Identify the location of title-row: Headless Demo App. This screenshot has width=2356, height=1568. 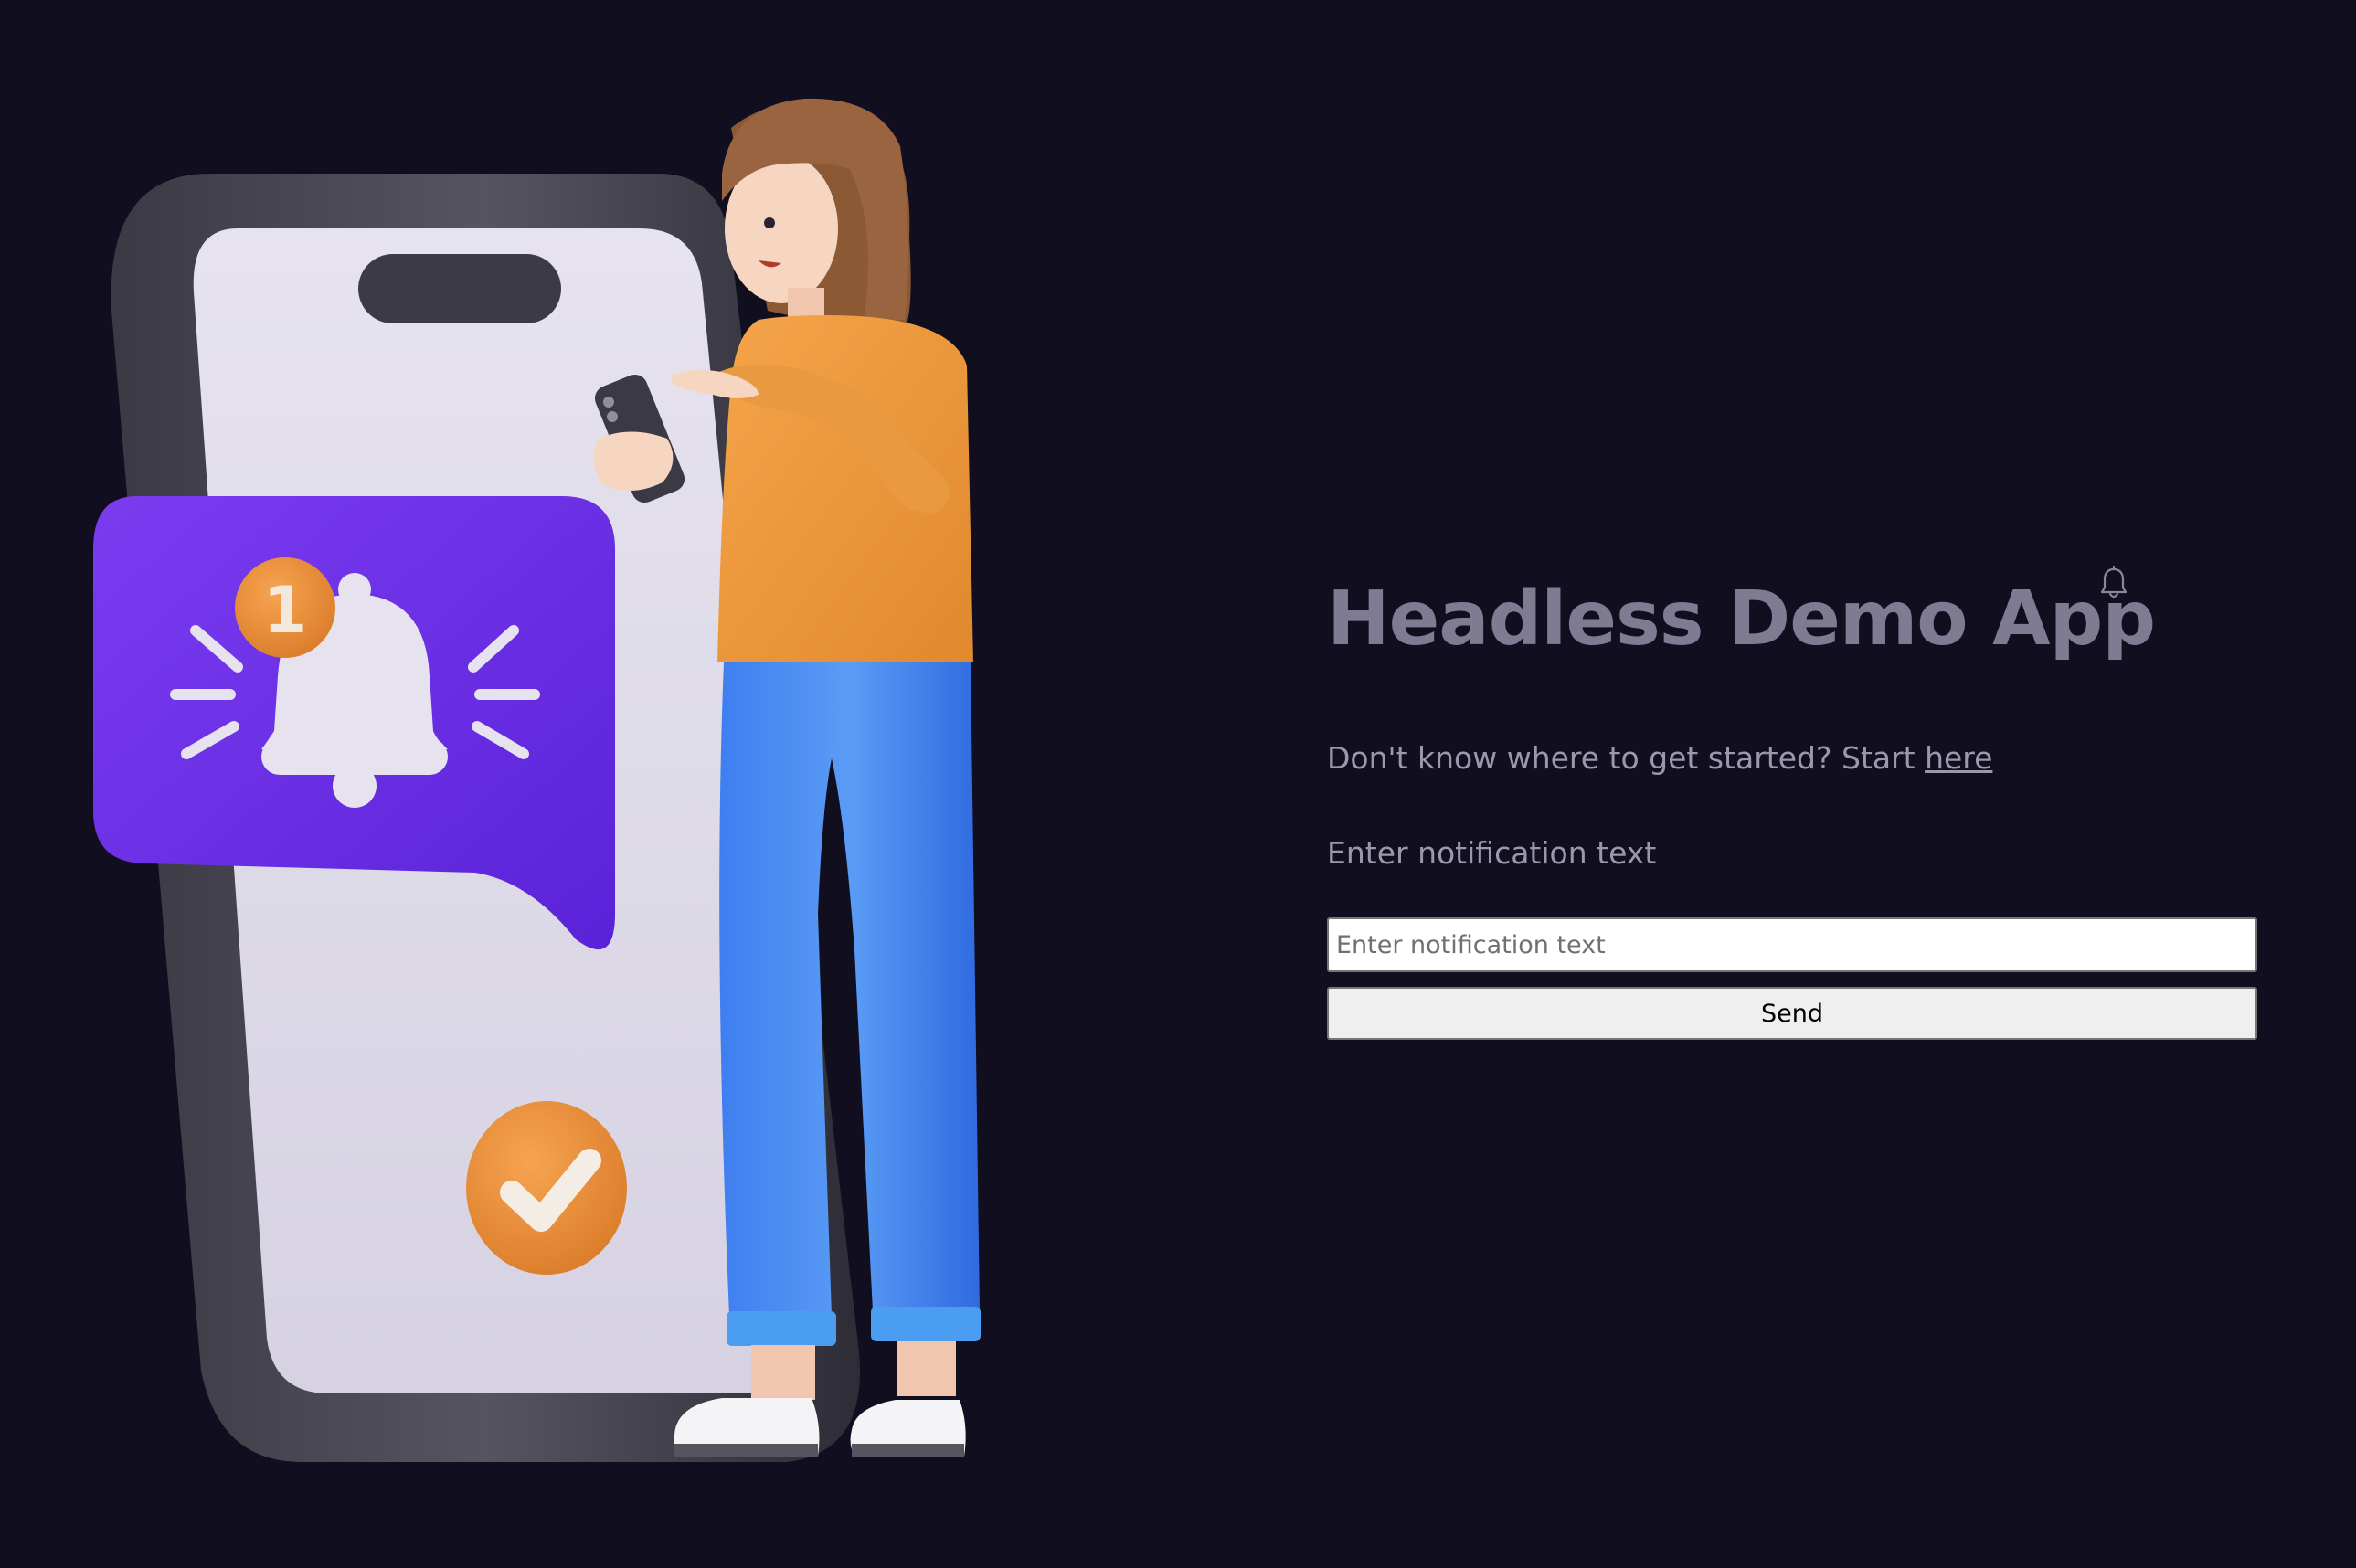
(1792, 621).